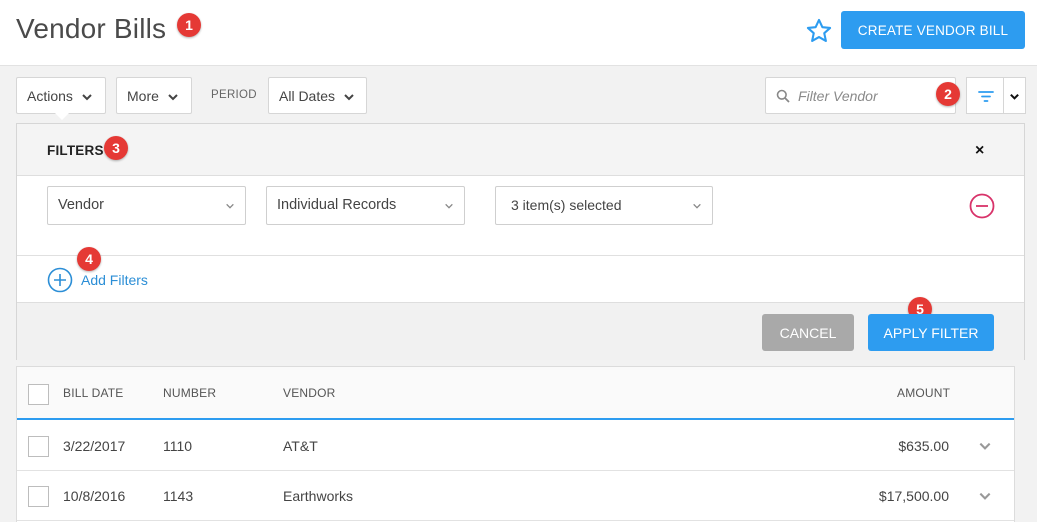 This screenshot has width=1037, height=522. I want to click on page-title: Vendor Bills, so click(91, 28).